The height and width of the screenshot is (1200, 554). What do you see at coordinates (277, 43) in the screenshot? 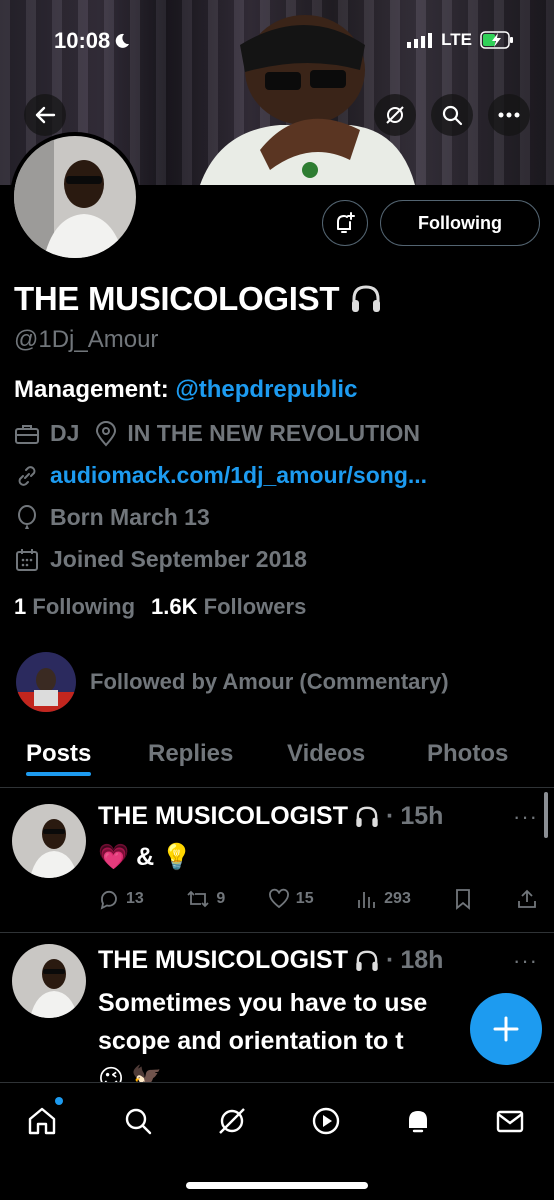
I see `status-bar: 10:08 LTE` at bounding box center [277, 43].